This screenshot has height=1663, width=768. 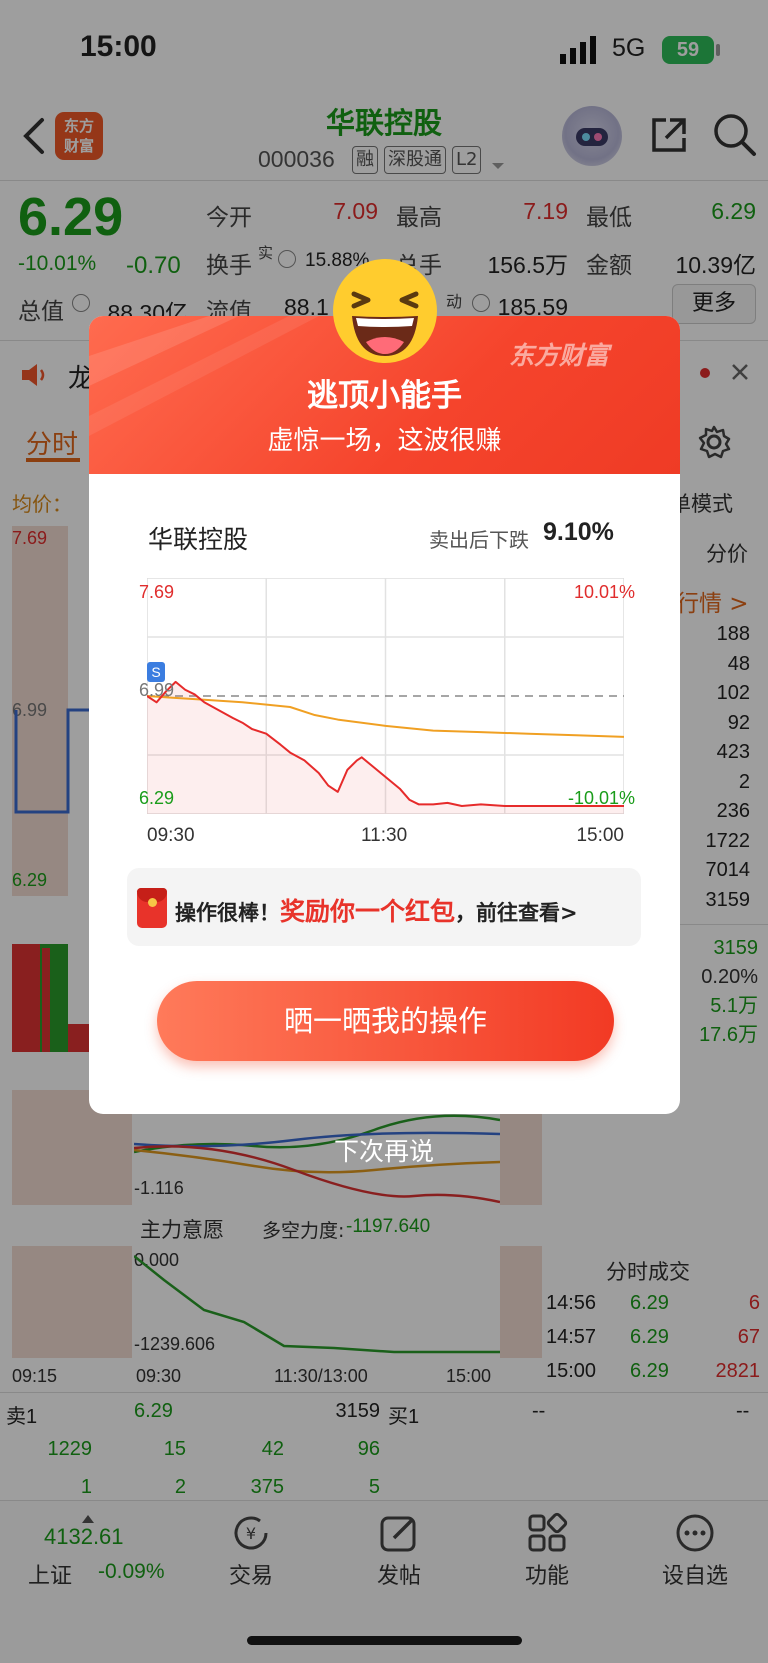 What do you see at coordinates (387, 700) in the screenshot?
I see `mini-chart-labels: 7.69 6.99 6.29 10.01% -10.01%` at bounding box center [387, 700].